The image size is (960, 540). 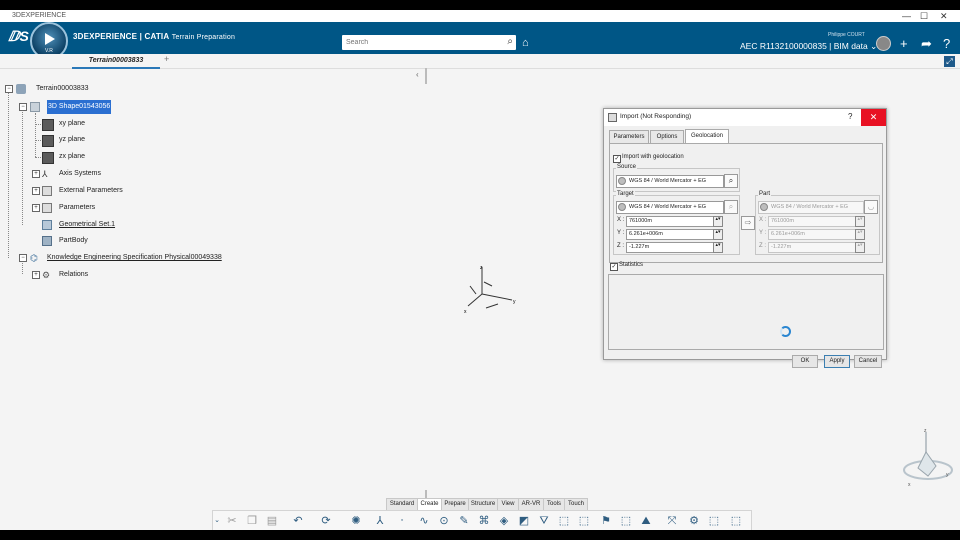 What do you see at coordinates (402, 521) in the screenshot?
I see `point-icon: ▫` at bounding box center [402, 521].